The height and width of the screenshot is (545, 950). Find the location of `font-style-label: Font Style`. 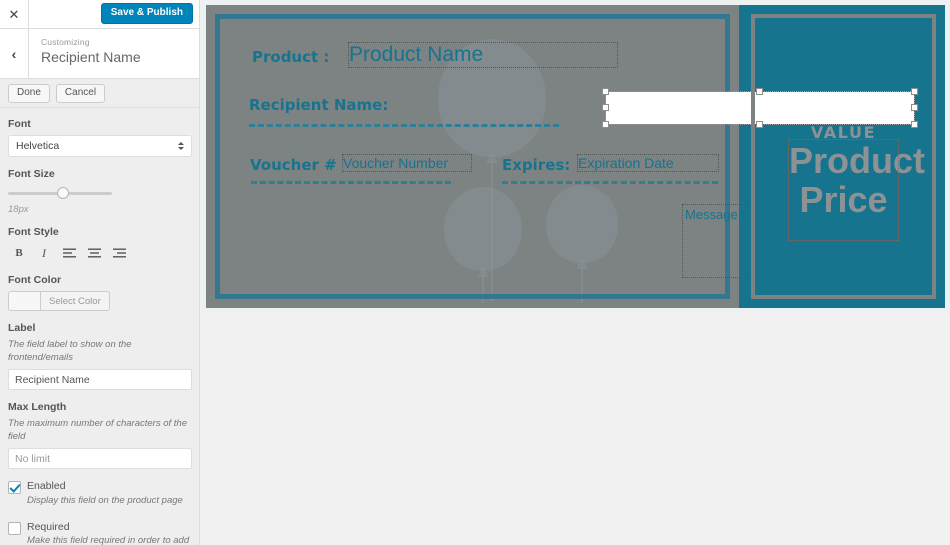

font-style-label: Font Style is located at coordinates (33, 232).